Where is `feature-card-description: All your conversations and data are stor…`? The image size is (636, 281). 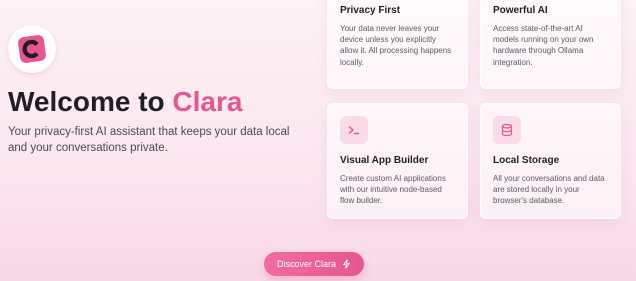 feature-card-description: All your conversations and data are stor… is located at coordinates (549, 190).